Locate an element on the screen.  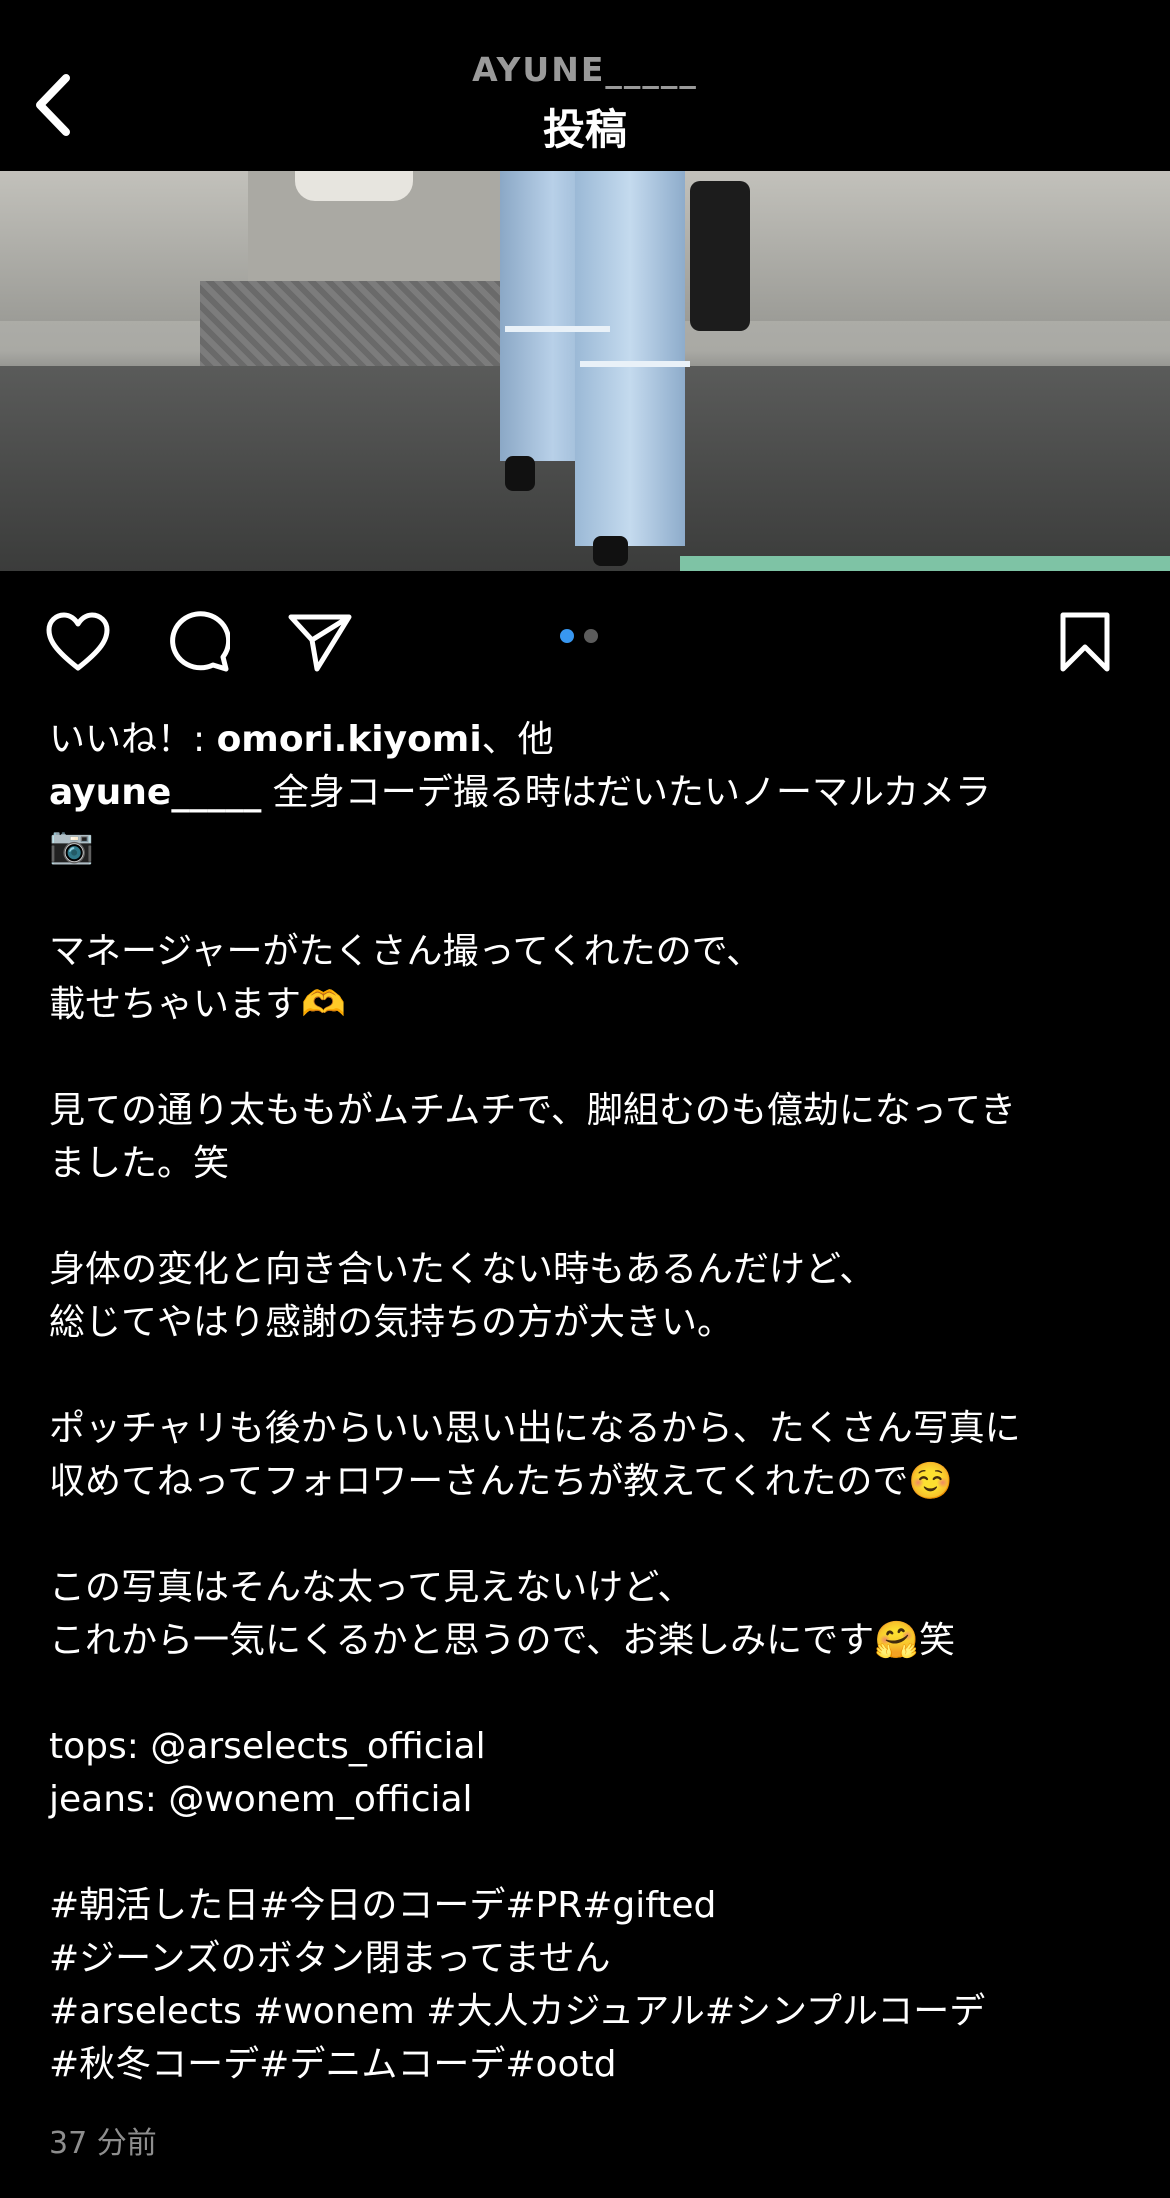
likes-suffix: 、他 is located at coordinates (518, 739).